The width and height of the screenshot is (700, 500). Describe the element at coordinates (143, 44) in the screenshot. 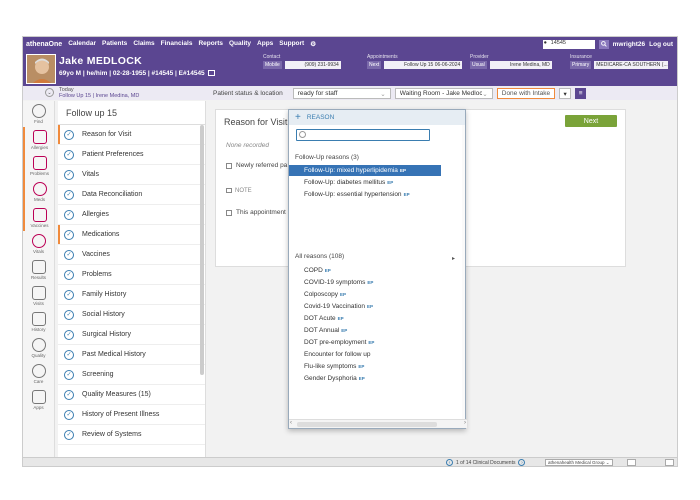

I see `nav-claims: Claims` at that location.